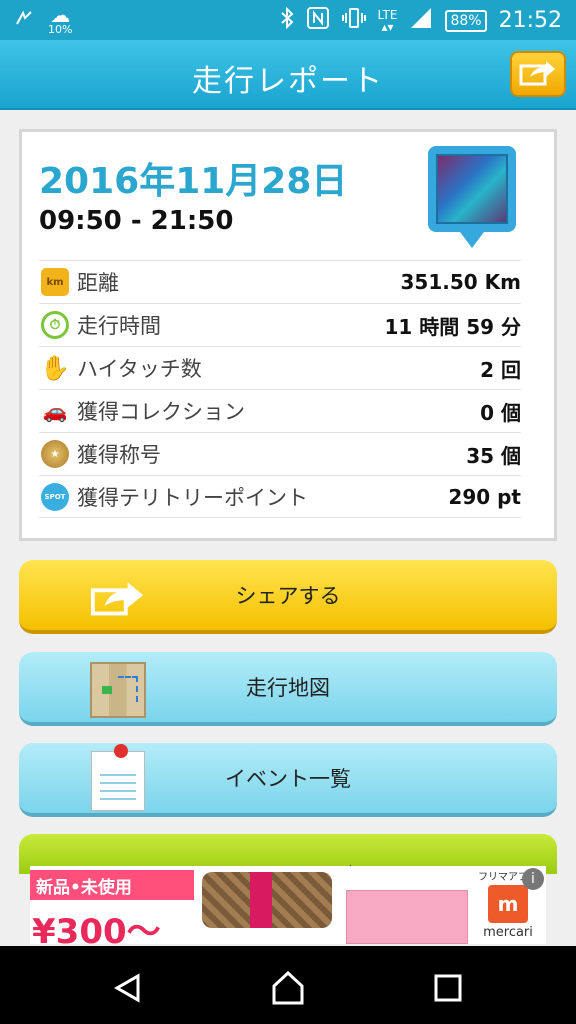 The image size is (576, 1024). What do you see at coordinates (192, 497) in the screenshot?
I see `stat-label: 獲得テリトリーポイント` at bounding box center [192, 497].